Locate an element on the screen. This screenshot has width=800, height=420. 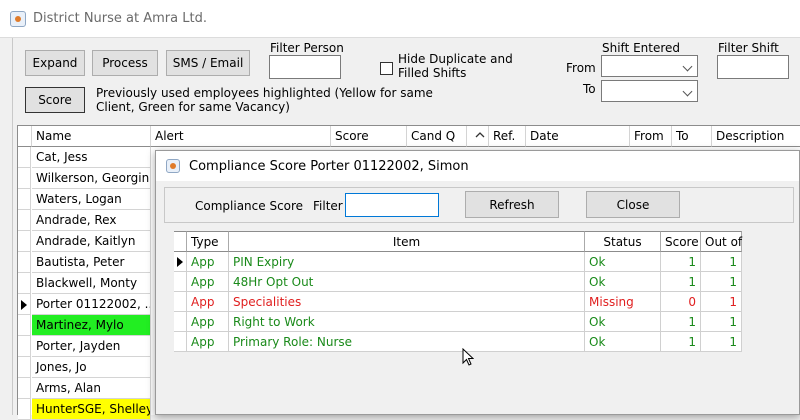
compliance-item-cell: Right to Work is located at coordinates (407, 322).